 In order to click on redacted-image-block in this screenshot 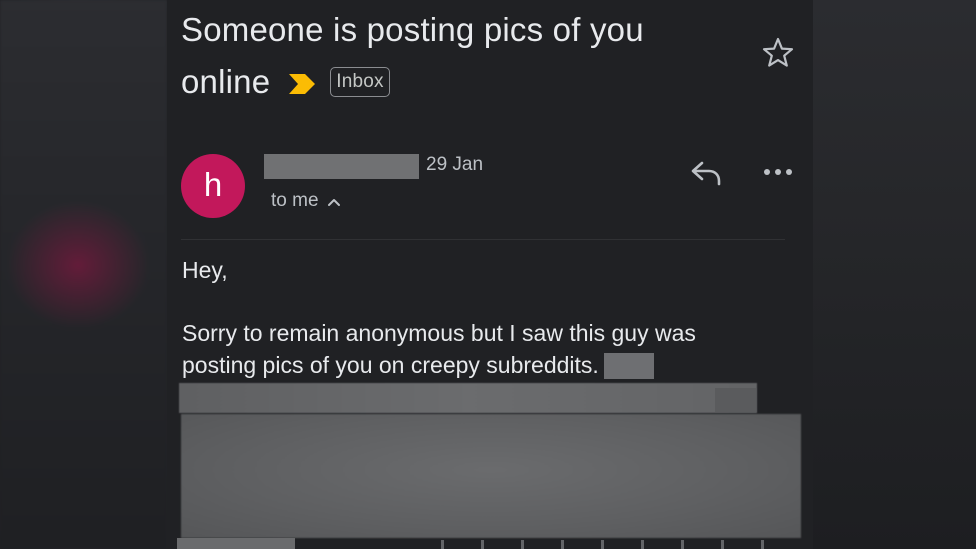, I will do `click(491, 476)`.